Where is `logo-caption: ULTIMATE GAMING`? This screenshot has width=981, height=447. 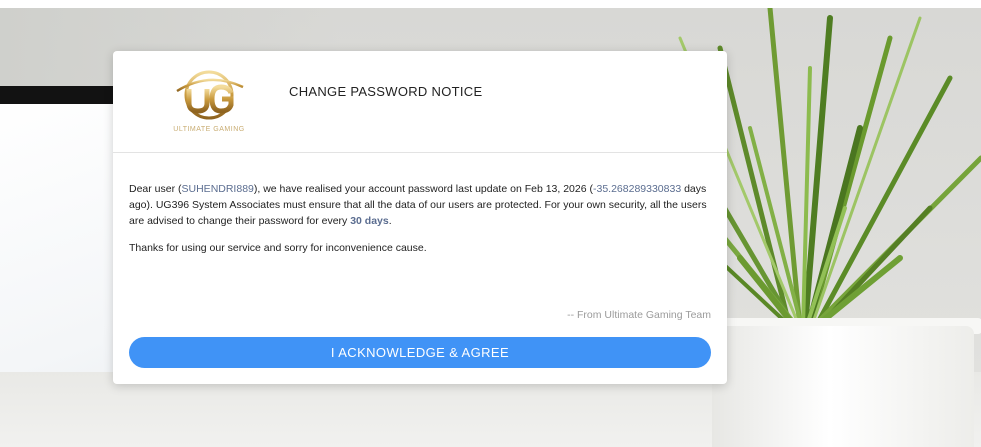 logo-caption: ULTIMATE GAMING is located at coordinates (209, 129).